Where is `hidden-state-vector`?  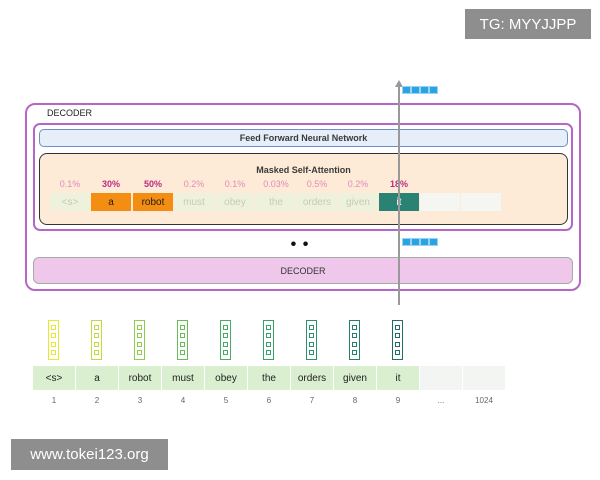 hidden-state-vector is located at coordinates (420, 242).